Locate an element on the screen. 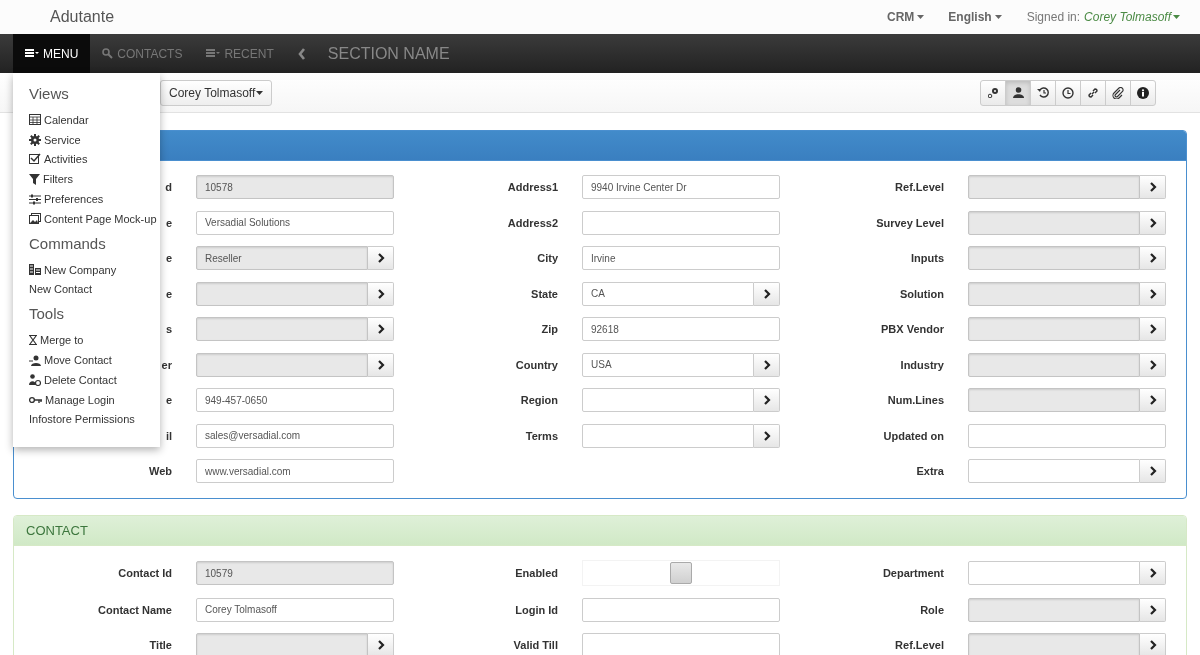  user-menu: Corey Tolmasoff is located at coordinates (1132, 17).